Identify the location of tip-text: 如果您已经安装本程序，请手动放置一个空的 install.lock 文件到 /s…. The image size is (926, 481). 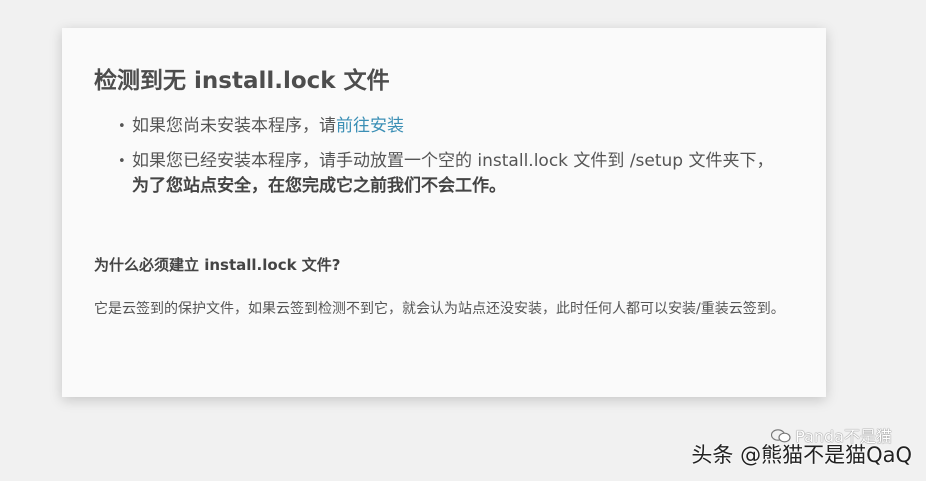
(453, 161).